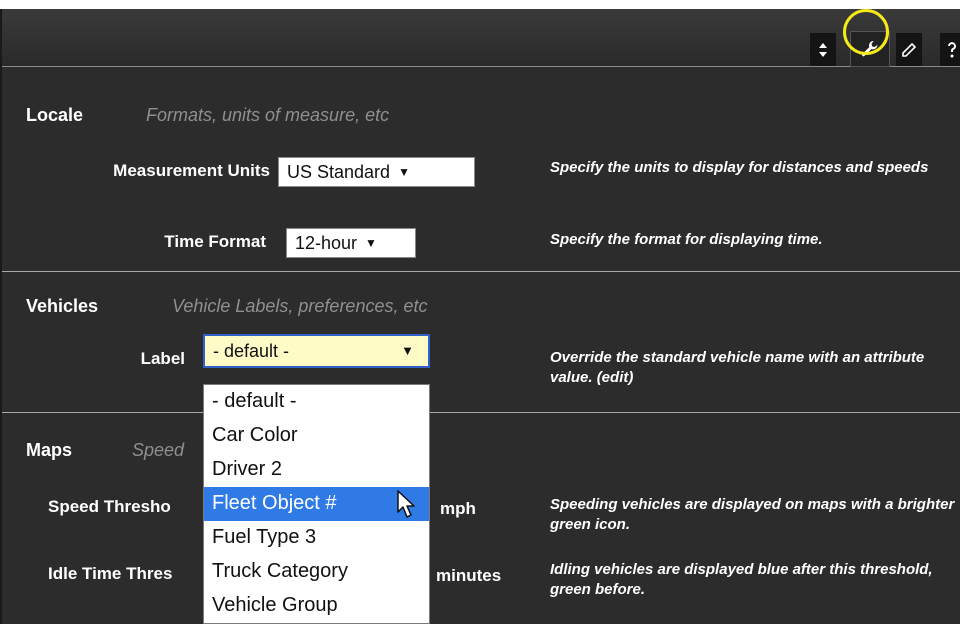 The height and width of the screenshot is (624, 960). I want to click on option-truck-category: Truck Category, so click(316, 572).